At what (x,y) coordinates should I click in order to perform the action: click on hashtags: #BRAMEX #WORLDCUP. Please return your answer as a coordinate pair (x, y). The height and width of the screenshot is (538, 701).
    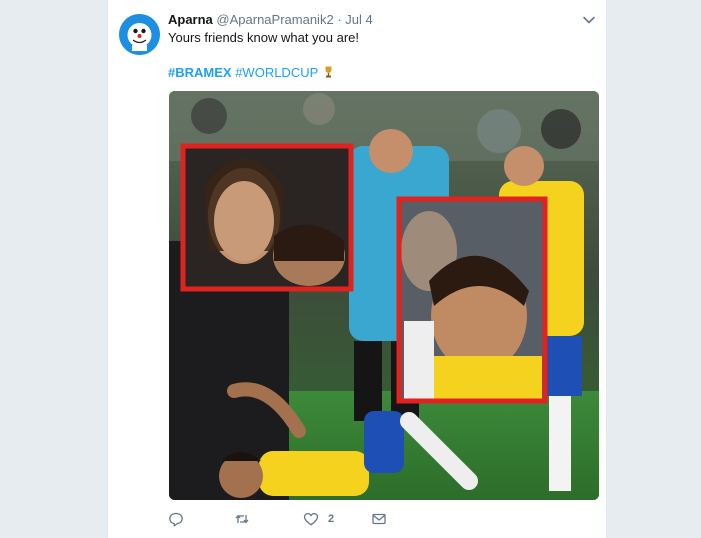
    Looking at the image, I should click on (250, 73).